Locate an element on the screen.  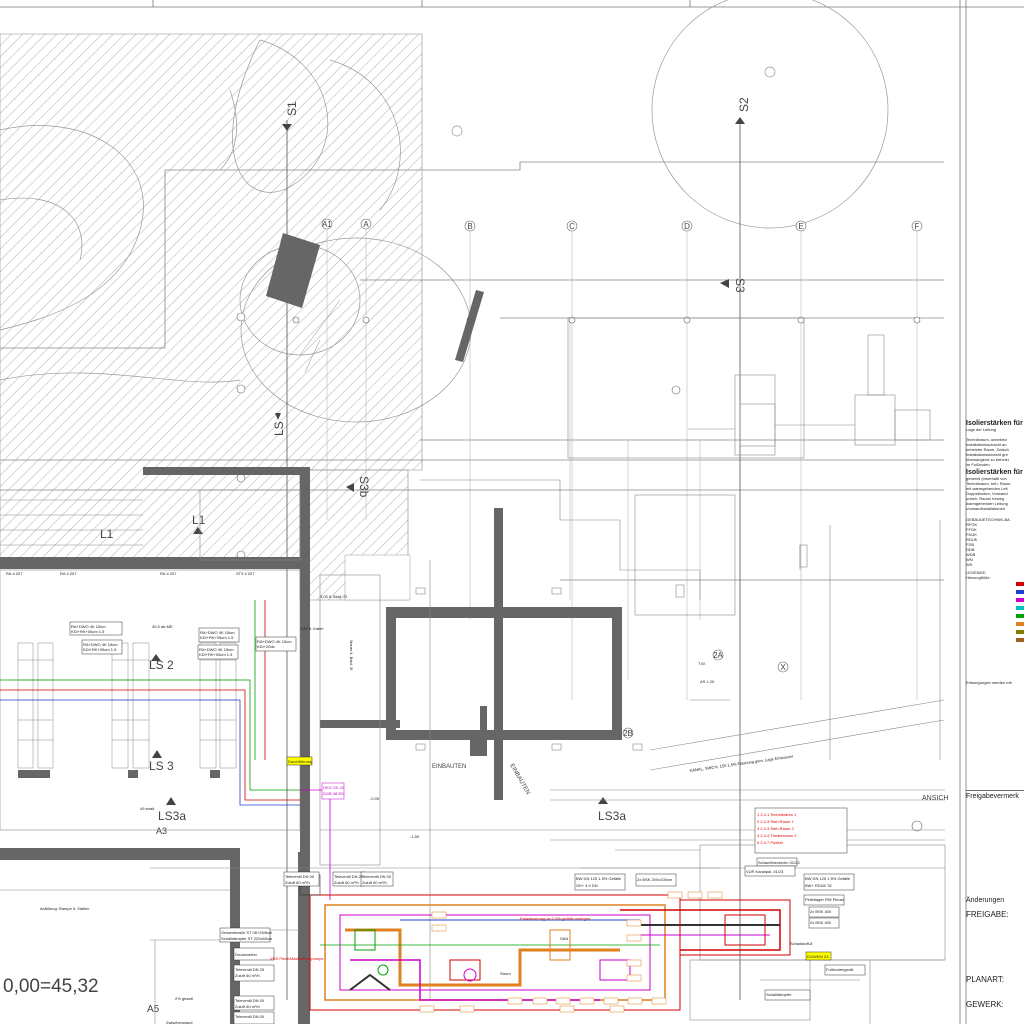
svg-text: 2x BSK 200x100cm is located at coordinates (655, 879).